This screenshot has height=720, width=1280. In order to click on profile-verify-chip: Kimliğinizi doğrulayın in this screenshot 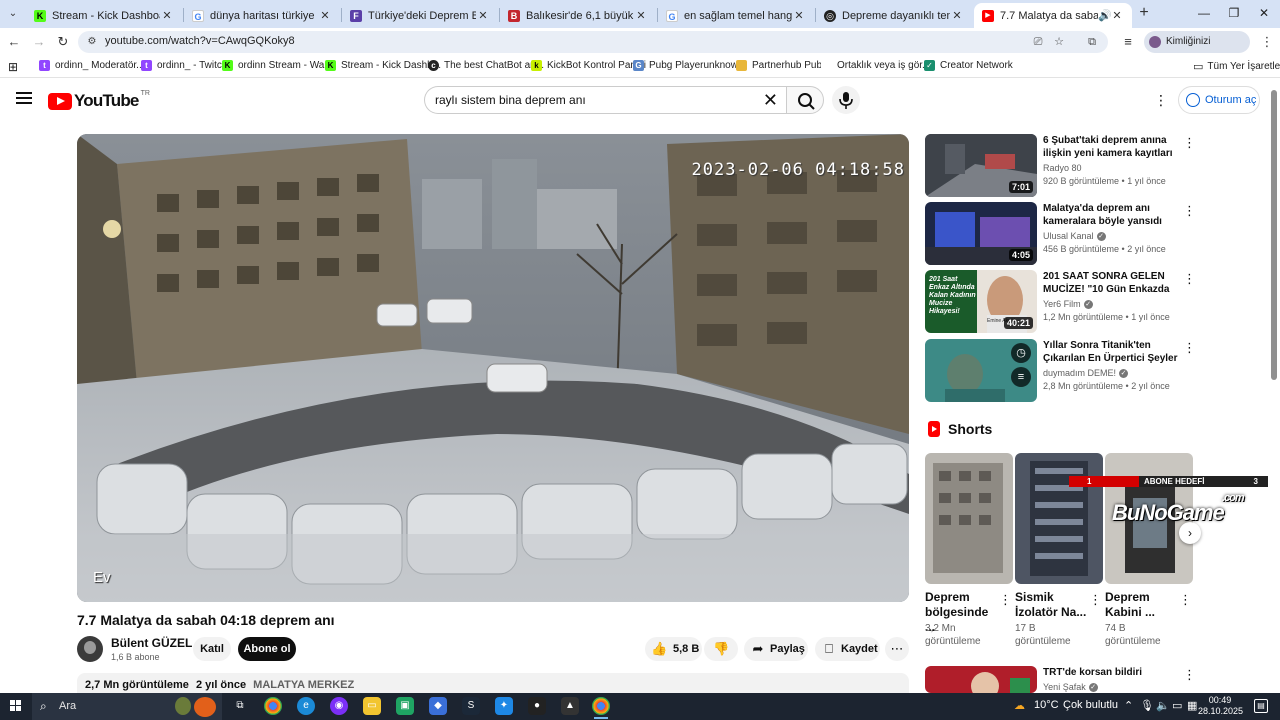, I will do `click(1197, 50)`.